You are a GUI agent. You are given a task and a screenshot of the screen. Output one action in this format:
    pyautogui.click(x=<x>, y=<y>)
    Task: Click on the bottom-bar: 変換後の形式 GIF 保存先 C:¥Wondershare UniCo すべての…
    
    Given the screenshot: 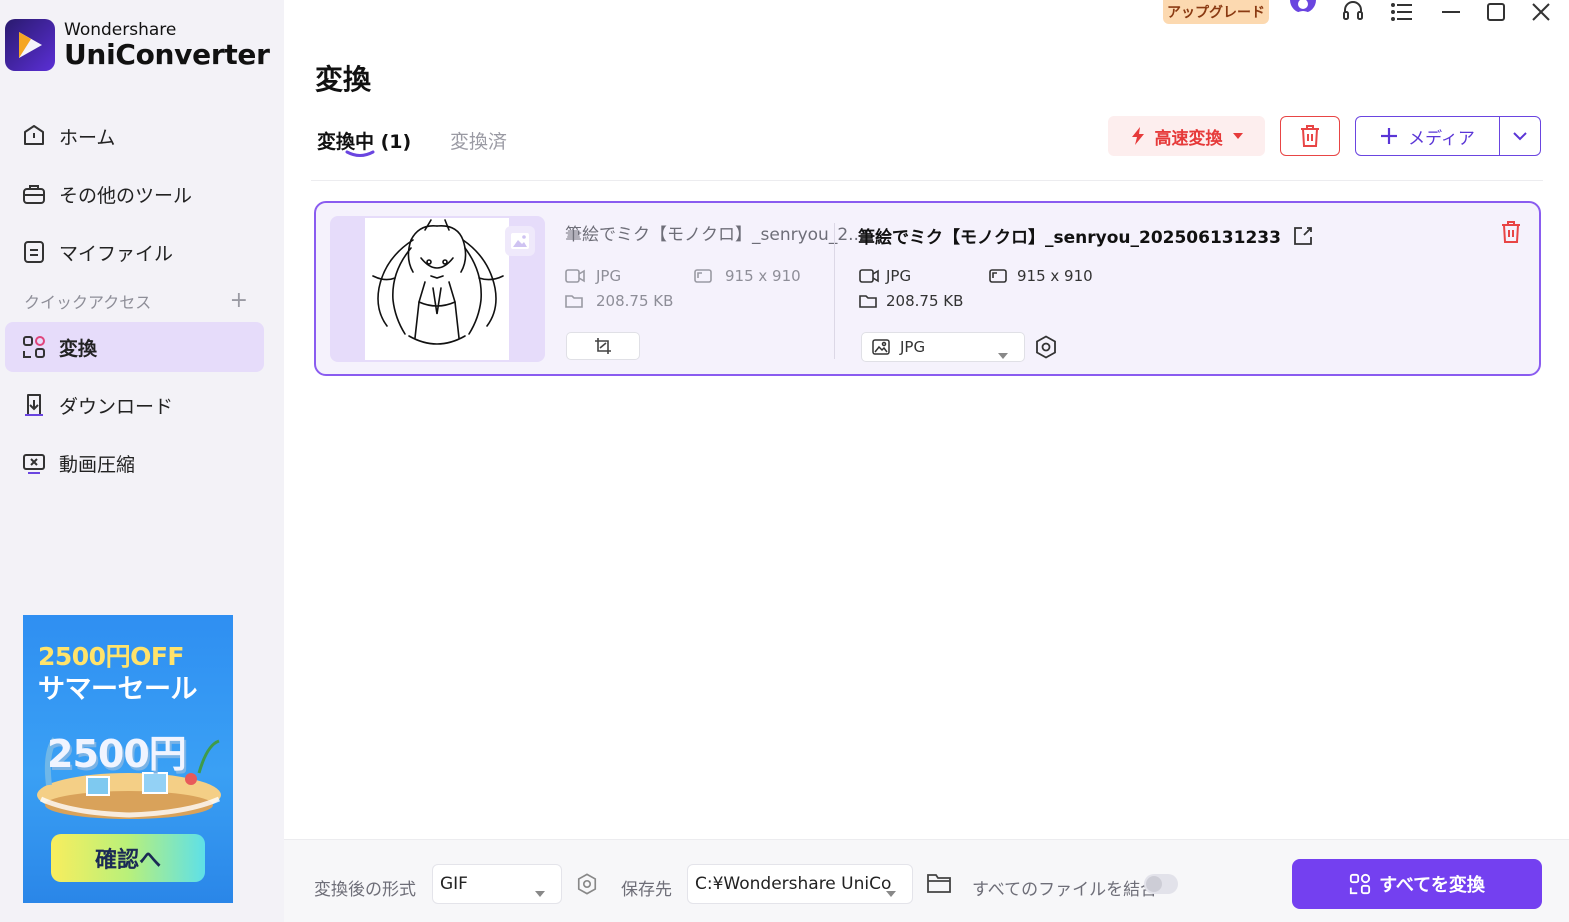 What is the action you would take?
    pyautogui.click(x=926, y=880)
    